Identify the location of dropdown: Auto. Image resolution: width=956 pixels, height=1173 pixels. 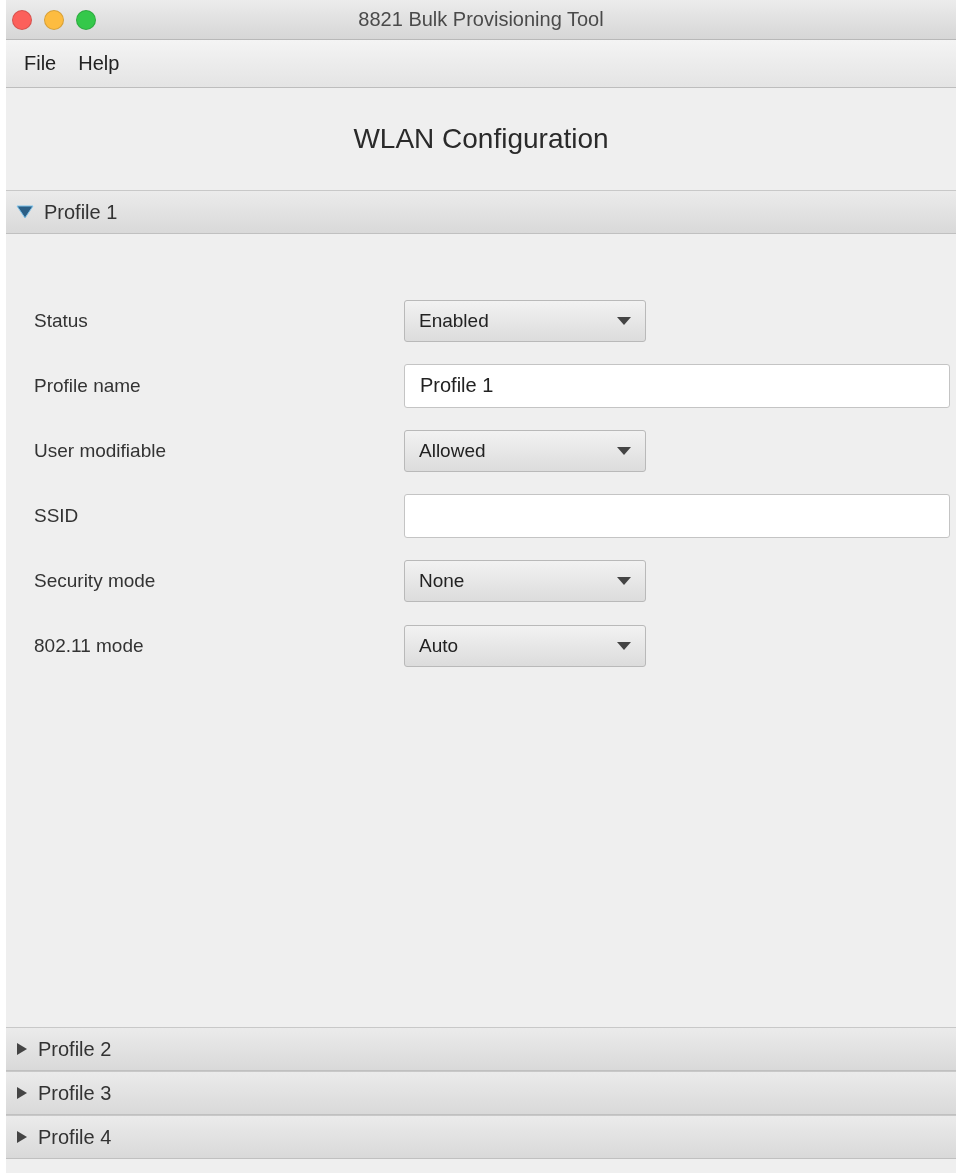
(525, 645).